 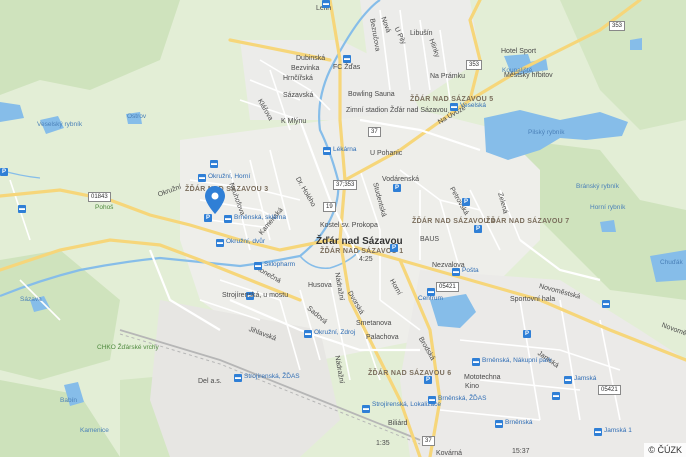 I want to click on poi-label: Strojírenská, u mostu, so click(x=255, y=295).